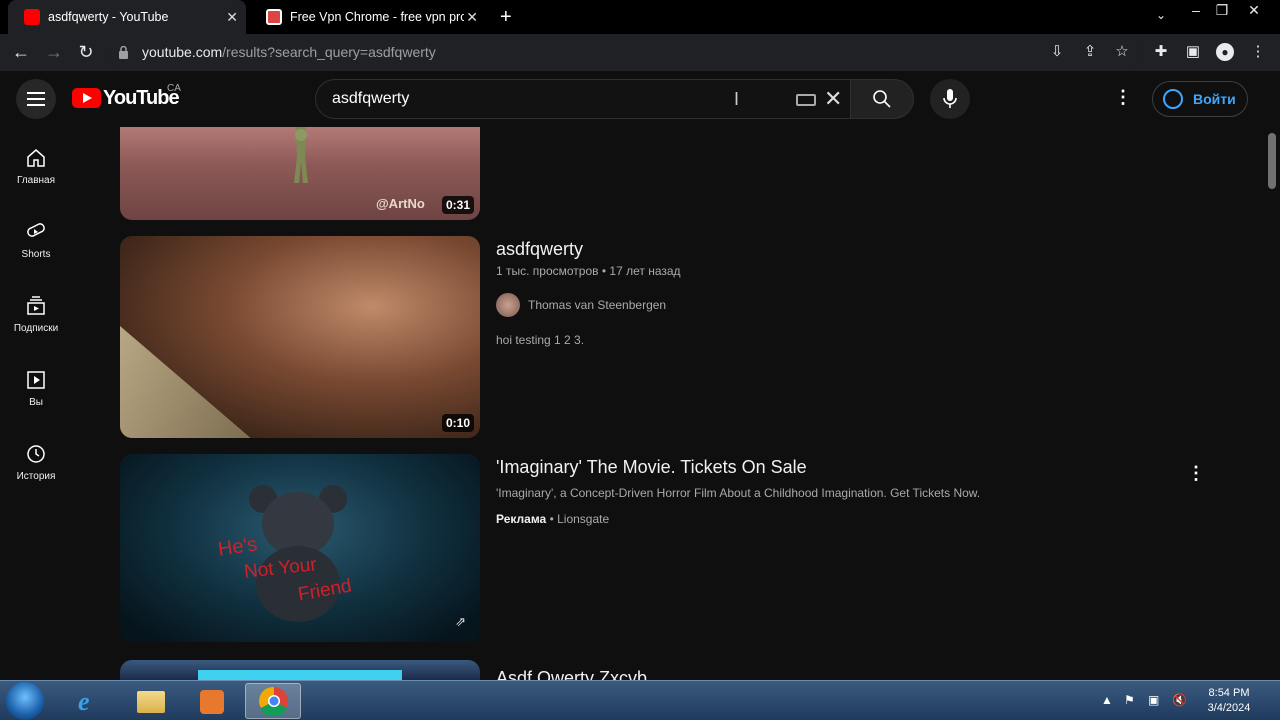 The image size is (1280, 720). Describe the element at coordinates (1273, 403) in the screenshot. I see `page-scrollbar` at that location.